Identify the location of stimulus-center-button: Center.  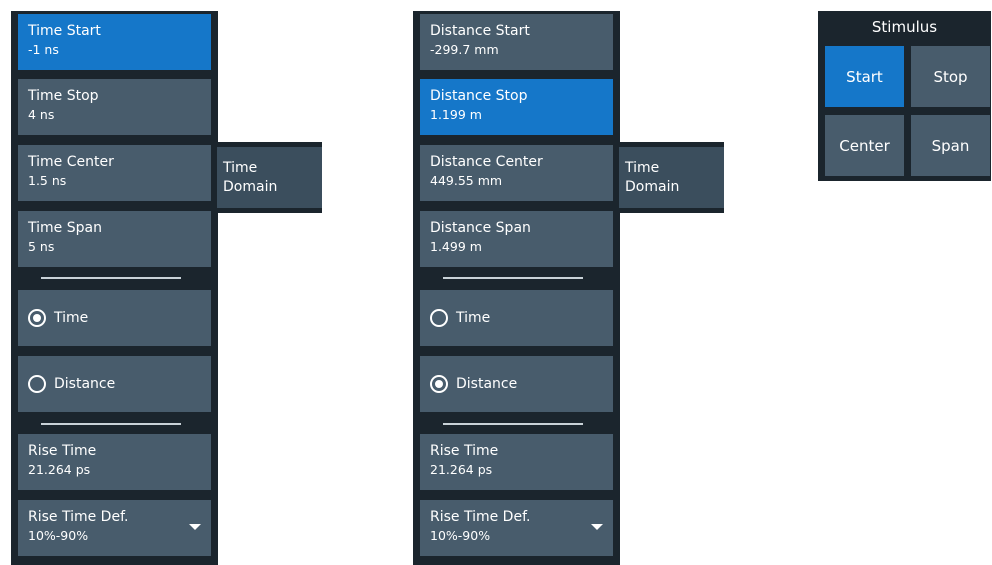
(864, 145).